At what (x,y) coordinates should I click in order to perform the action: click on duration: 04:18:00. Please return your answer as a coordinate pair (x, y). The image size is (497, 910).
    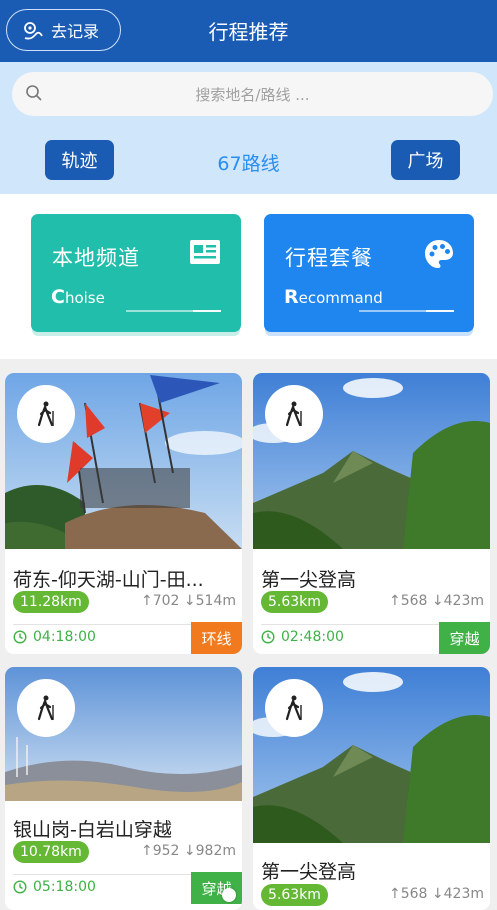
    Looking at the image, I should click on (54, 637).